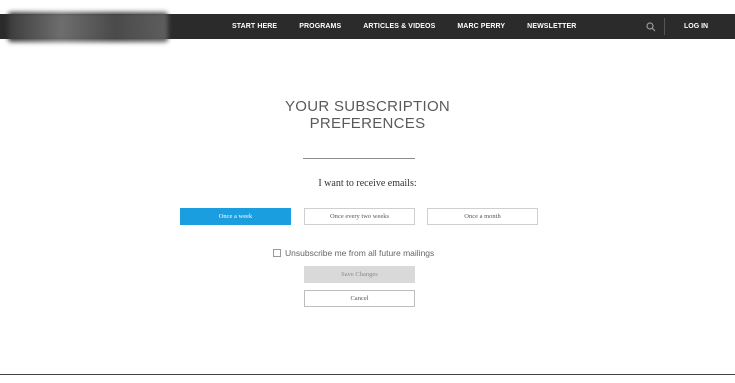  I want to click on site-logo, so click(88, 27).